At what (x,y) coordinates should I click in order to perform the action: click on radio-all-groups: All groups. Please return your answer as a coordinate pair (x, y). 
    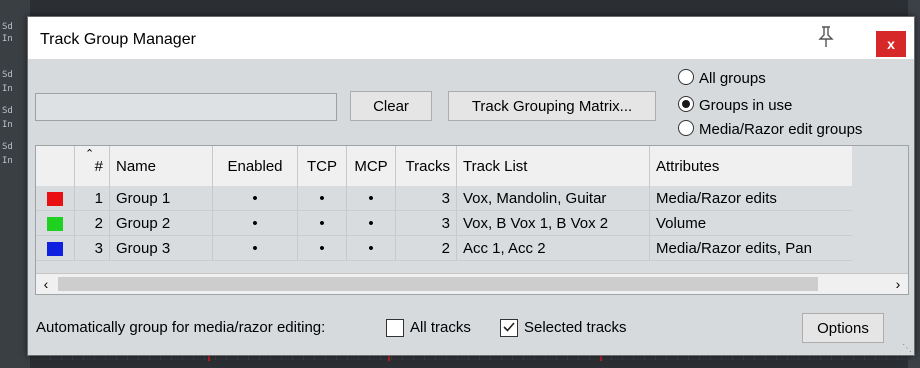
    Looking at the image, I should click on (722, 79).